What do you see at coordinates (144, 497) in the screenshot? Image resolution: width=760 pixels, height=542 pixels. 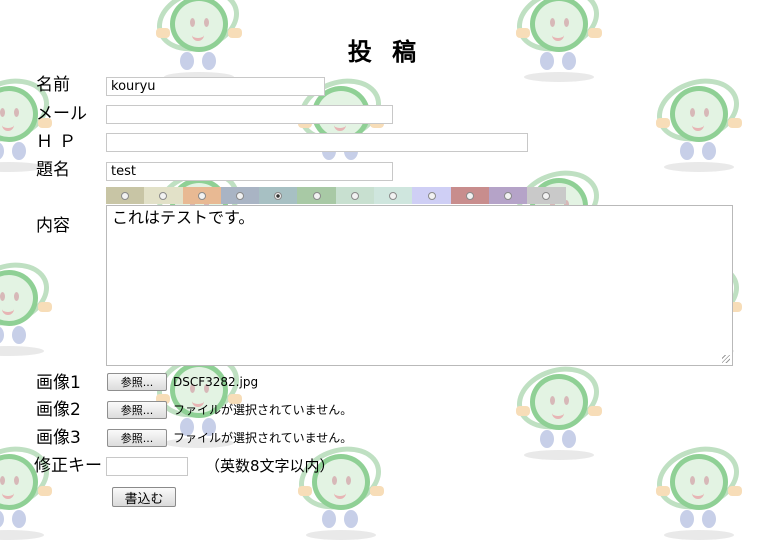 I see `submit-button: 書込む` at bounding box center [144, 497].